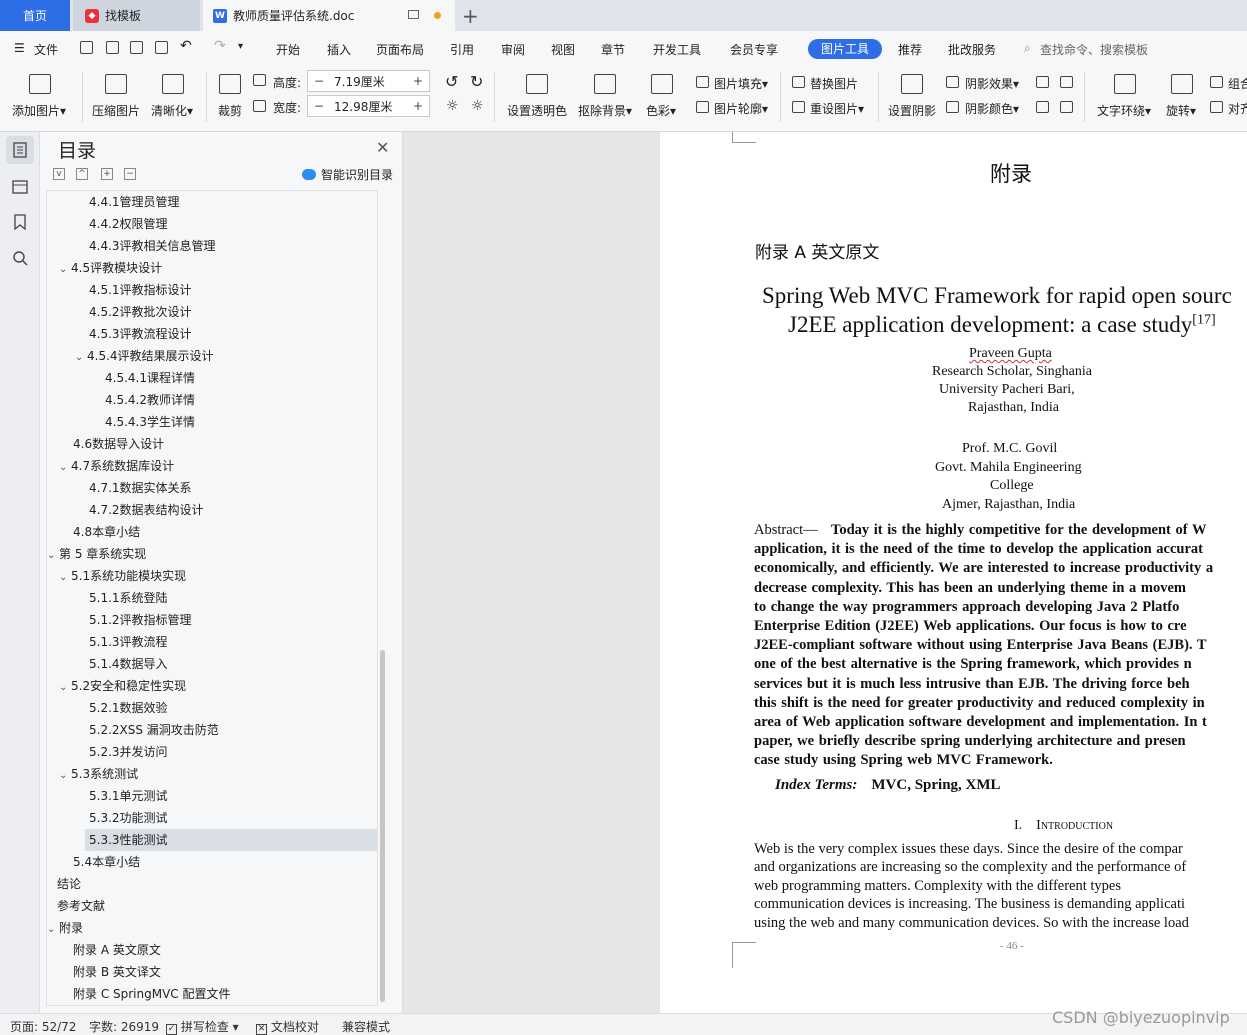  Describe the element at coordinates (418, 106) in the screenshot. I see `width-increase-button: +` at that location.